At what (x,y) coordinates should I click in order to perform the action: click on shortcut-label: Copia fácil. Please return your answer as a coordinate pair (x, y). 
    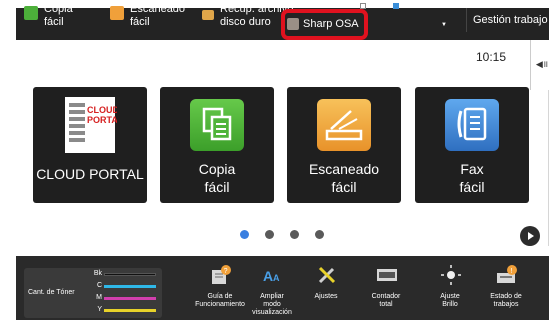
    Looking at the image, I should click on (58, 15).